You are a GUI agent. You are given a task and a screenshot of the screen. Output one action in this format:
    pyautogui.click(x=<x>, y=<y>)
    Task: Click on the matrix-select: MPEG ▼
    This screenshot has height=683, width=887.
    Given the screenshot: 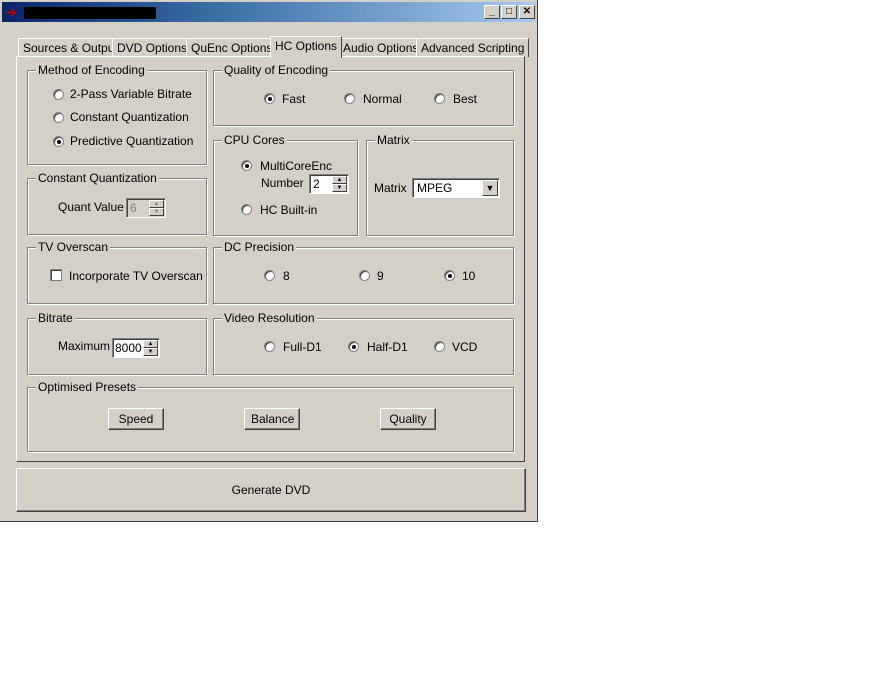 What is the action you would take?
    pyautogui.click(x=456, y=188)
    